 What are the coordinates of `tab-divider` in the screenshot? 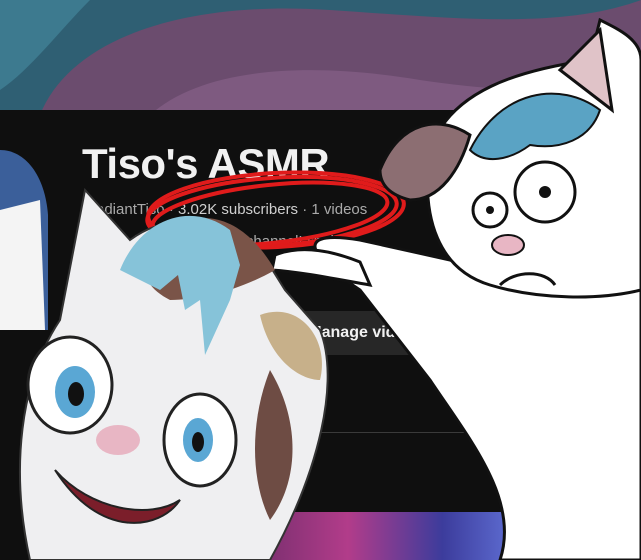 It's located at (402, 432).